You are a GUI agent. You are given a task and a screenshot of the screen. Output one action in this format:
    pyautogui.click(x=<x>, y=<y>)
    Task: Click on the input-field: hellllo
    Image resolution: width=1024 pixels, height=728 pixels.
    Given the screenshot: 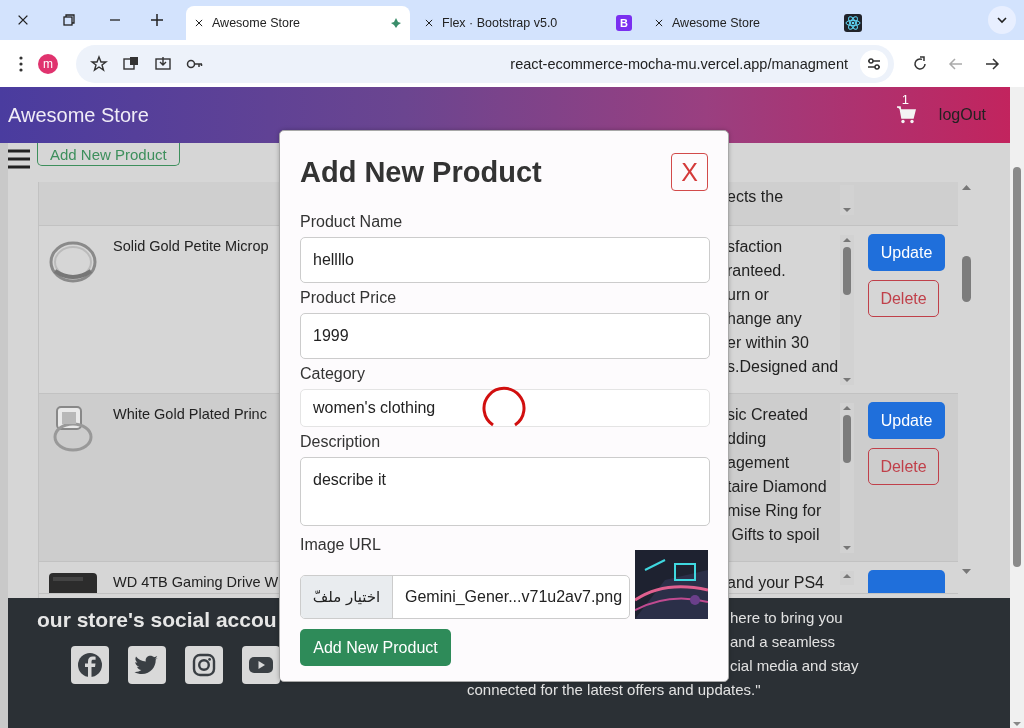 What is the action you would take?
    pyautogui.click(x=505, y=260)
    